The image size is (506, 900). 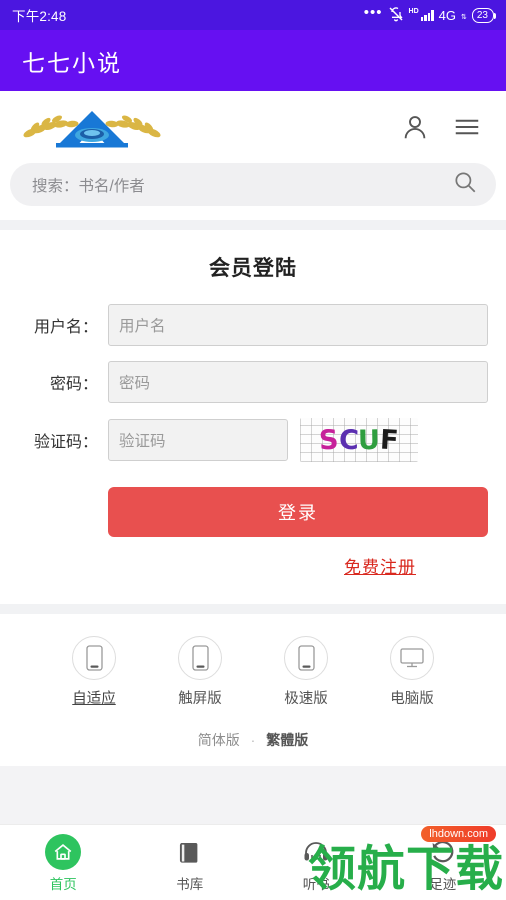 I want to click on app-title: 七七小说, so click(x=72, y=62).